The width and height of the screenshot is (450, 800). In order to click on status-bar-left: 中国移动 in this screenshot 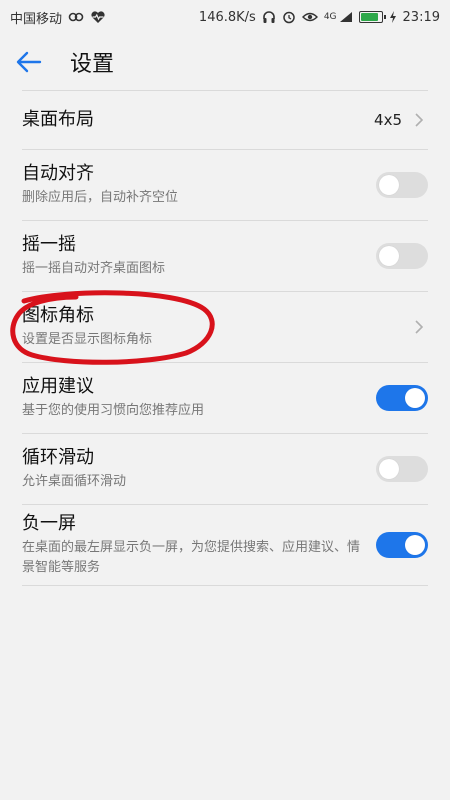, I will do `click(58, 17)`.